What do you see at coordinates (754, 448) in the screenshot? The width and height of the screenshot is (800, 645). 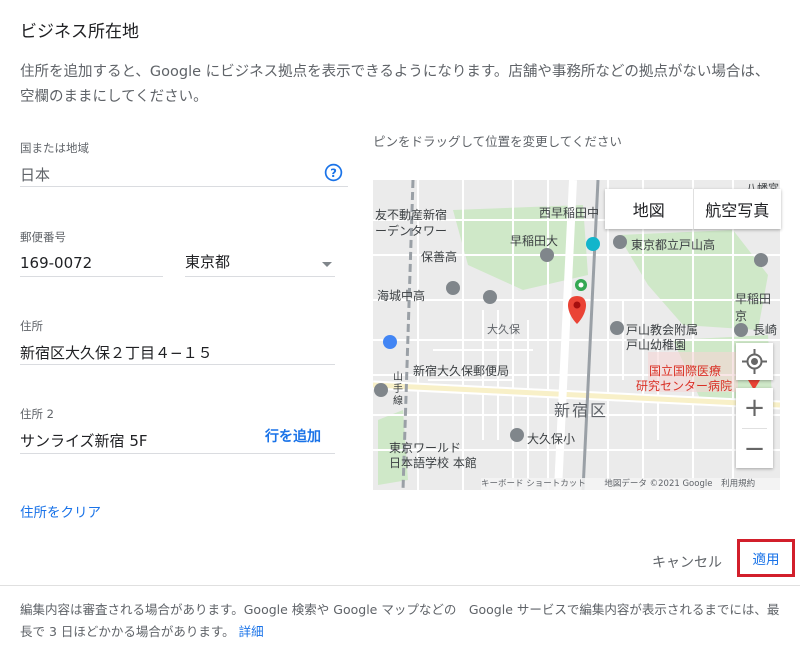 I see `zoom-out-button: −` at bounding box center [754, 448].